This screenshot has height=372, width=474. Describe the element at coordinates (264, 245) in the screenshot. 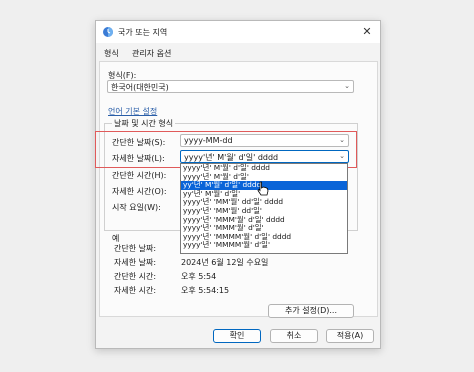

I see `dropdown-option: yyyy'년' 'MMMM'월' d'일'` at that location.